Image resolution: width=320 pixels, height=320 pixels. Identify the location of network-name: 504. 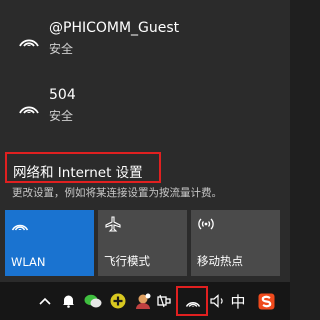
(62, 95).